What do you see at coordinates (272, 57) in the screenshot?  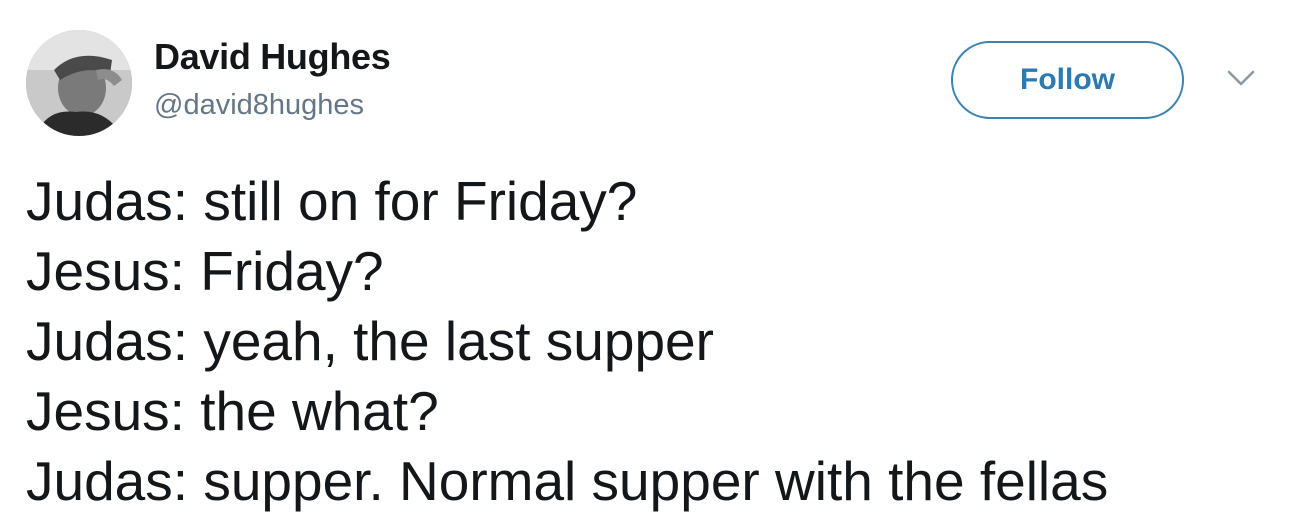 I see `author-name: David Hughes` at bounding box center [272, 57].